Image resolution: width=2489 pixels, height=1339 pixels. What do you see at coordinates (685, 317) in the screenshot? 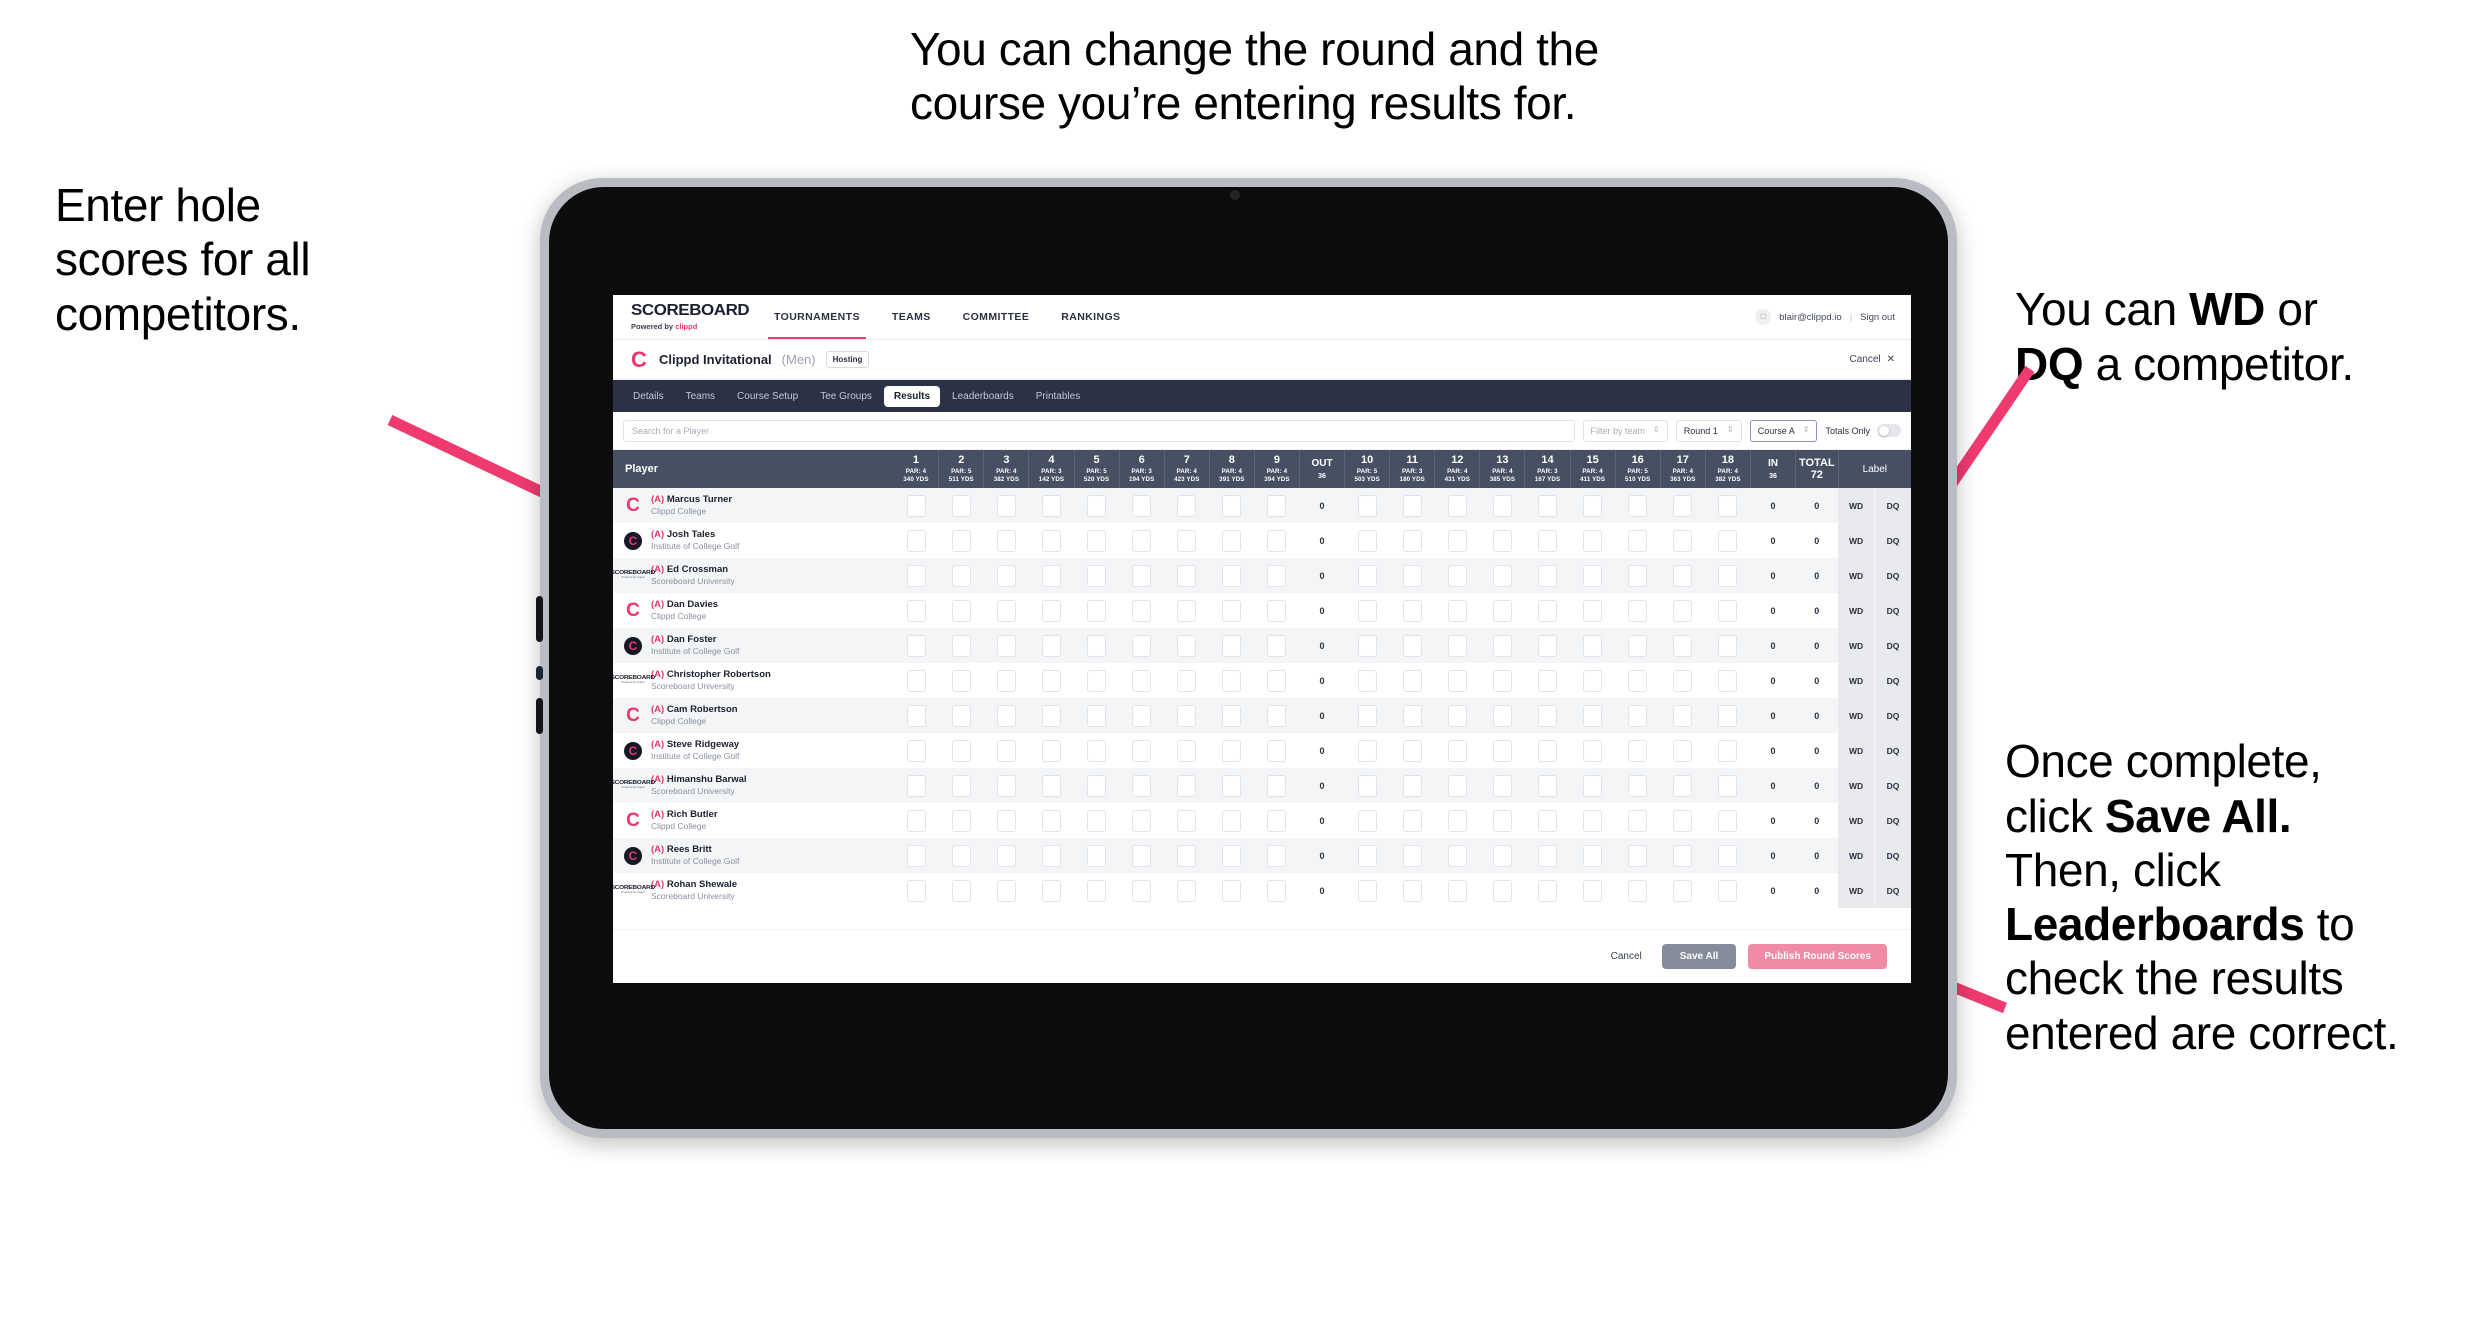
I see `brand-logo: SCOREBOARD Powered by clippd` at bounding box center [685, 317].